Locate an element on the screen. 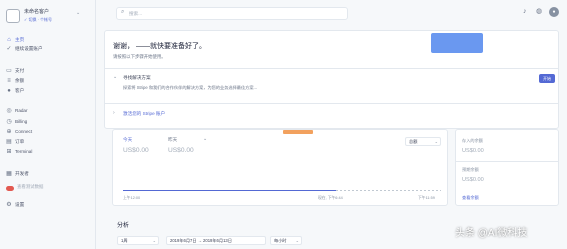  remaining-day-line is located at coordinates (388, 190).